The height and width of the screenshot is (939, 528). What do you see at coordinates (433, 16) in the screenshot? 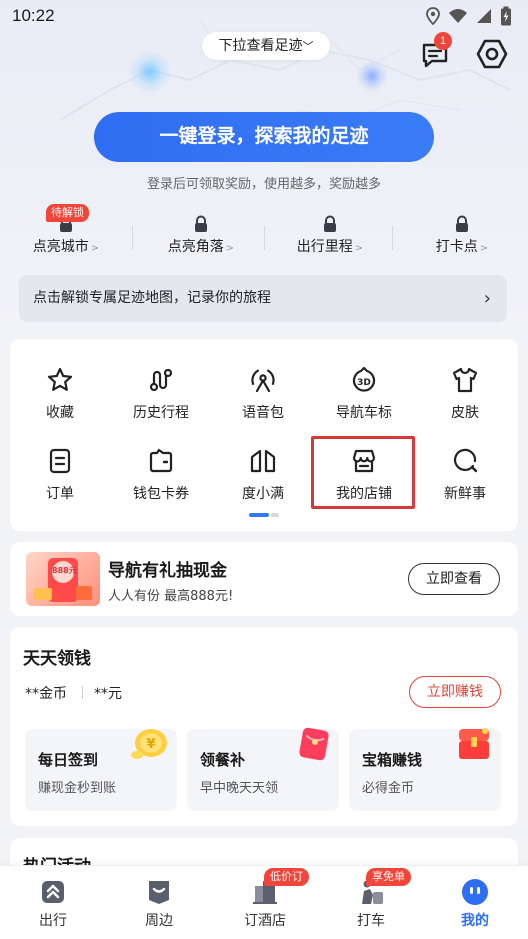
I see `location-icon` at bounding box center [433, 16].